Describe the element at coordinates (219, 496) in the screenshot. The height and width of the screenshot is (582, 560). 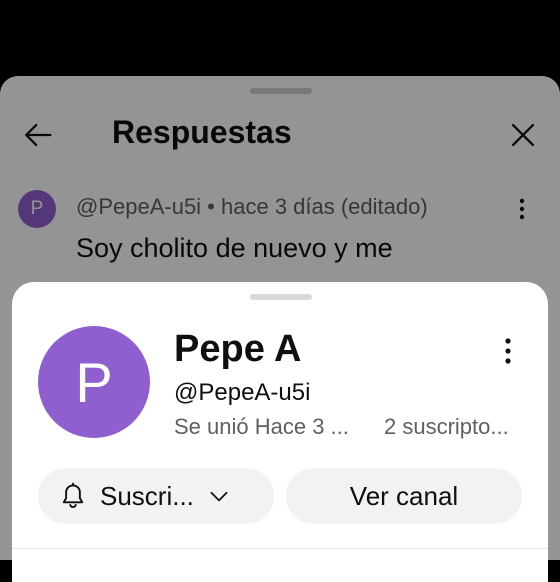
I see `chevron-down-icon` at that location.